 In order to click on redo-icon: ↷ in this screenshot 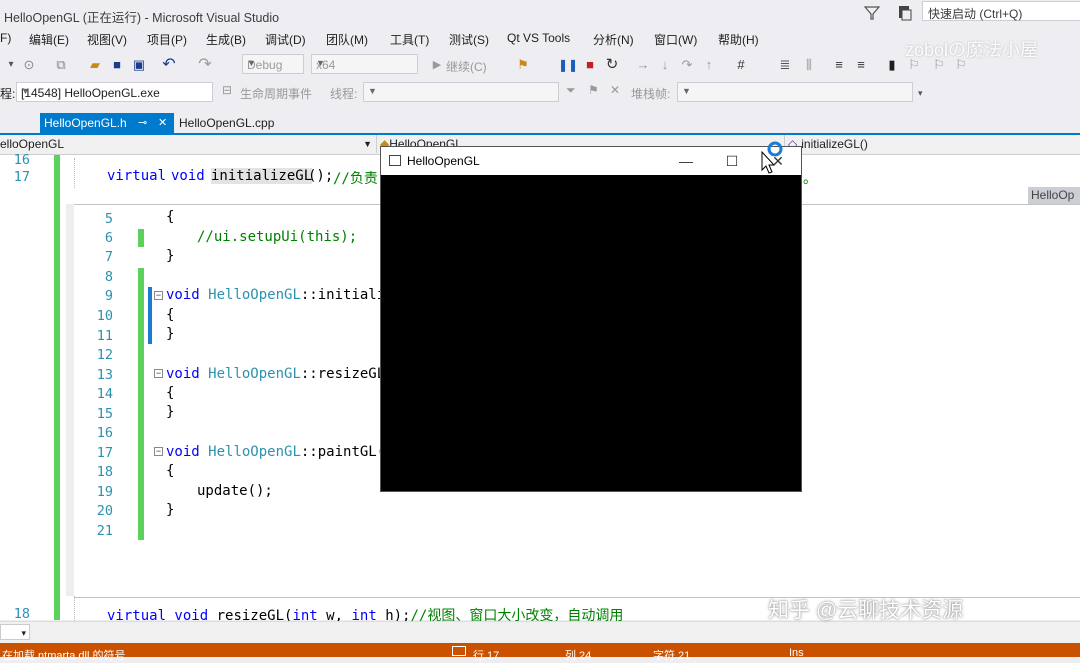, I will do `click(205, 65)`.